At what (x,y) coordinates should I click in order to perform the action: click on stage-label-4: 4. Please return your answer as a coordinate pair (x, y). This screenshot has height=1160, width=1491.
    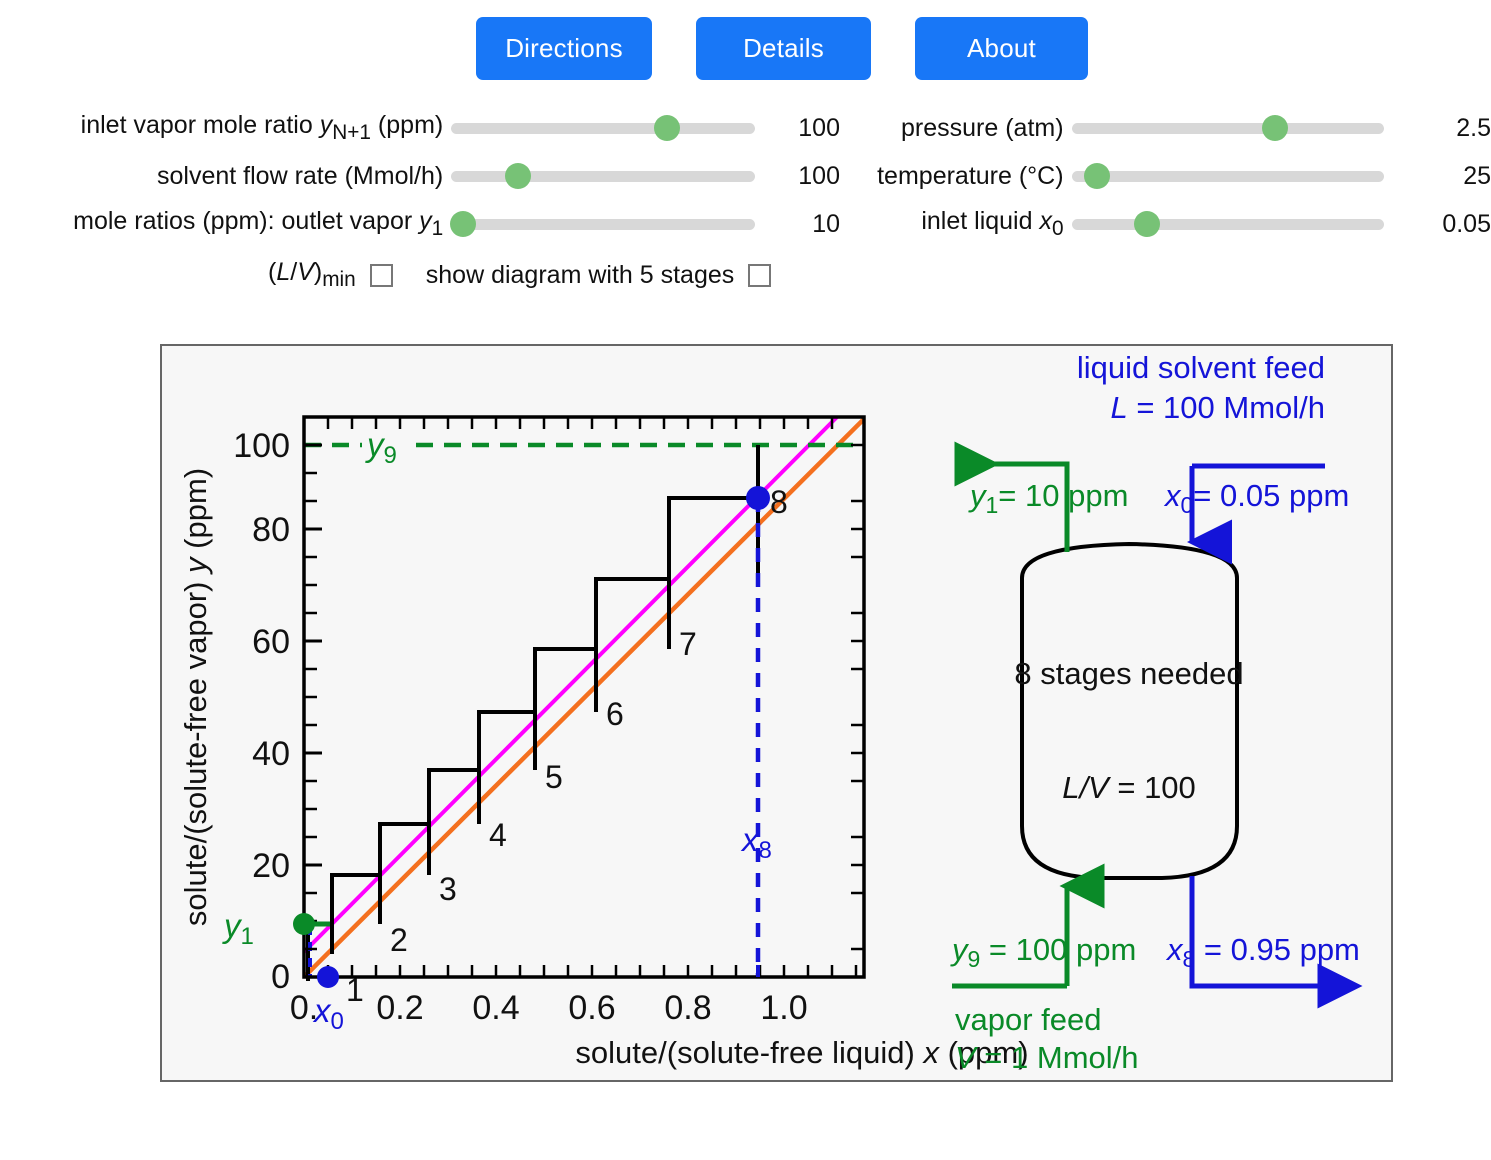
    Looking at the image, I should click on (498, 835).